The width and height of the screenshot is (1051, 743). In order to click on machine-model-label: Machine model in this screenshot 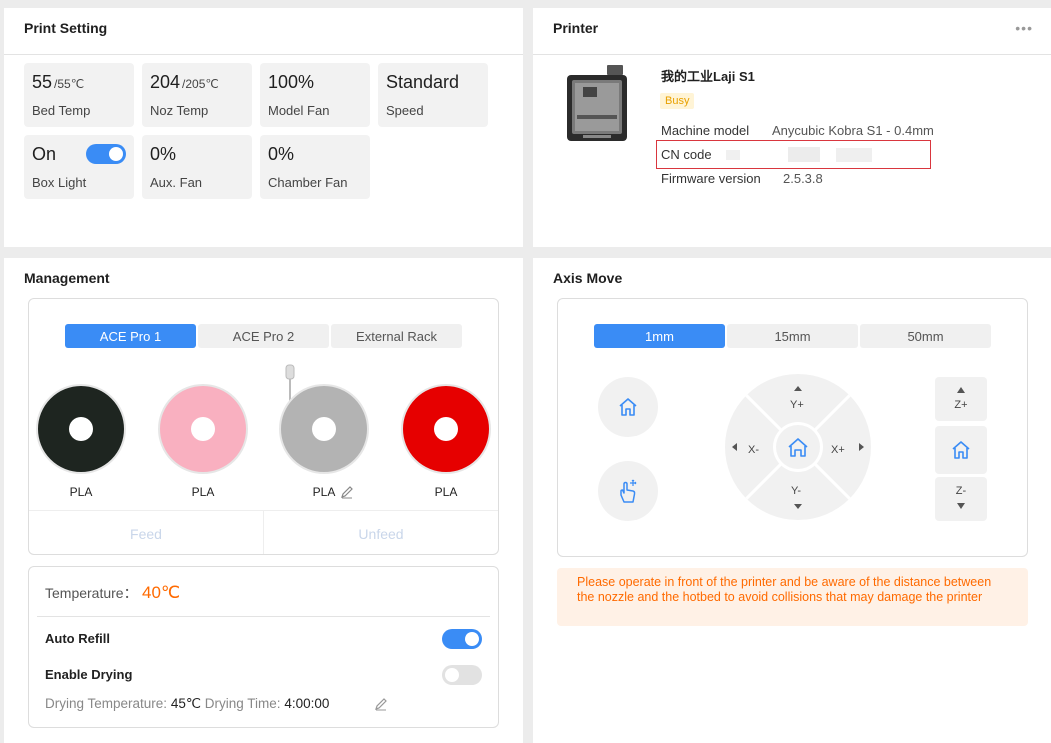, I will do `click(705, 130)`.